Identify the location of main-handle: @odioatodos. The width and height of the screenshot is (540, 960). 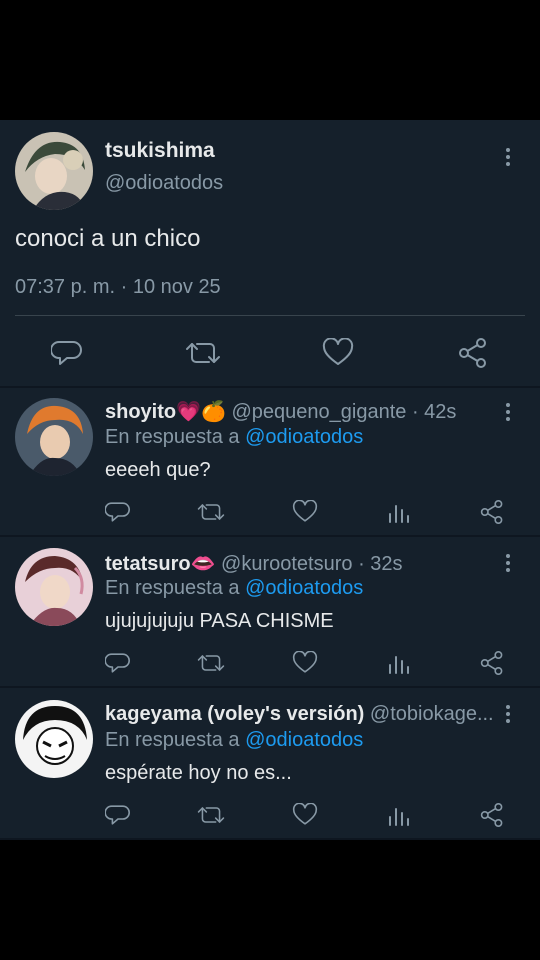
(164, 183).